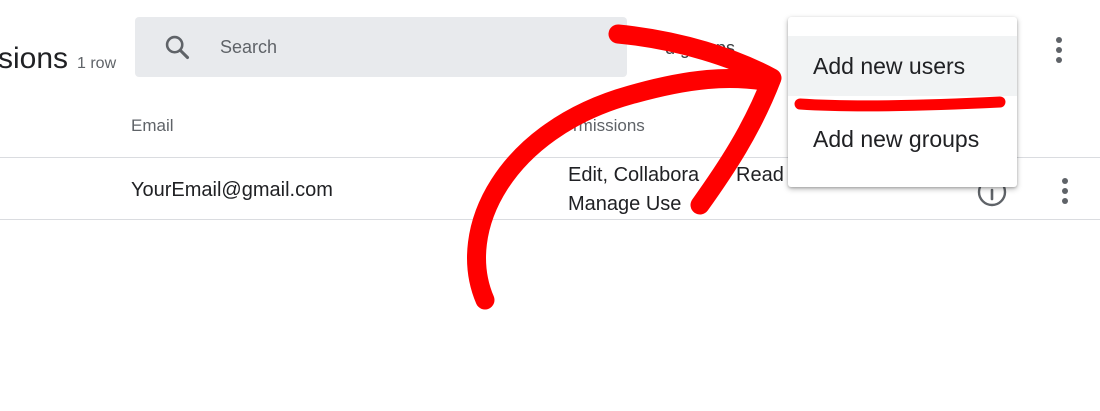 This screenshot has height=411, width=1100. What do you see at coordinates (902, 102) in the screenshot?
I see `add-menu-dropdown: Add new users Add new groups` at bounding box center [902, 102].